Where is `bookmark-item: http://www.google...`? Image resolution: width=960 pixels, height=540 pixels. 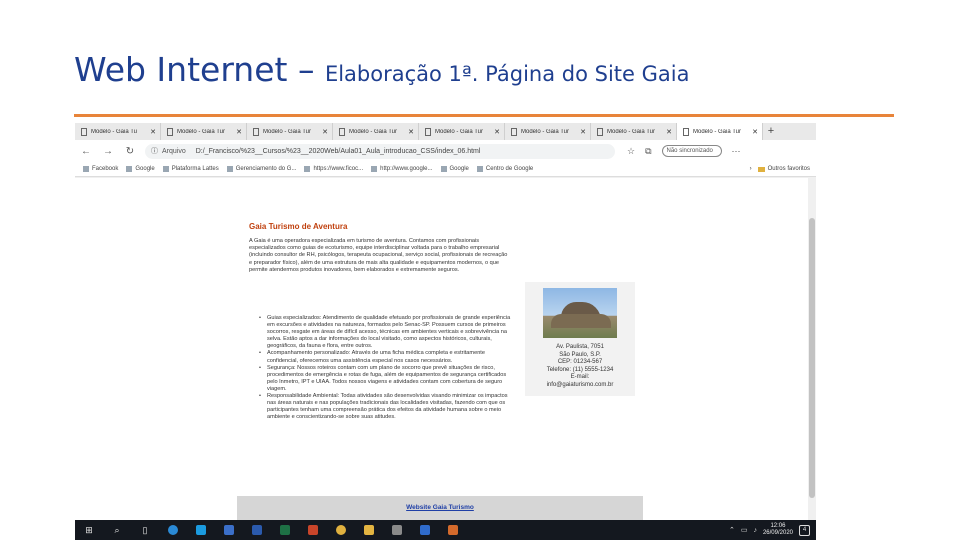
bookmark-item: http://www.google... is located at coordinates (402, 169).